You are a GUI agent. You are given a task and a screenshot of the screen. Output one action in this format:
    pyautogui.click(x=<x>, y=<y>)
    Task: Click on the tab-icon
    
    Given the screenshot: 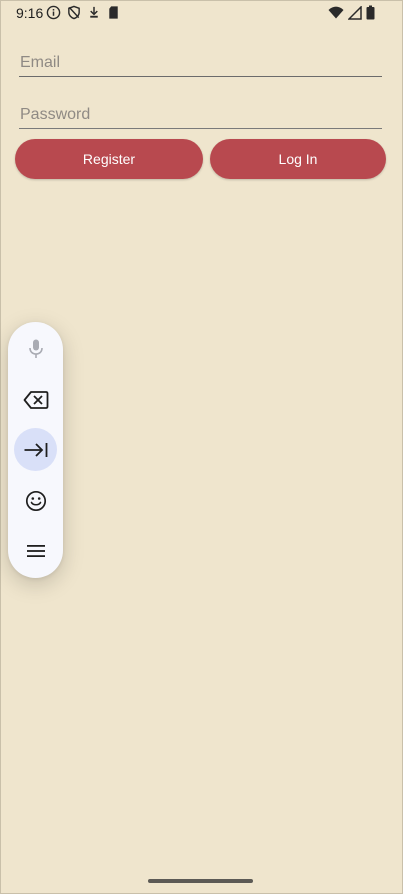 What is the action you would take?
    pyautogui.click(x=36, y=450)
    